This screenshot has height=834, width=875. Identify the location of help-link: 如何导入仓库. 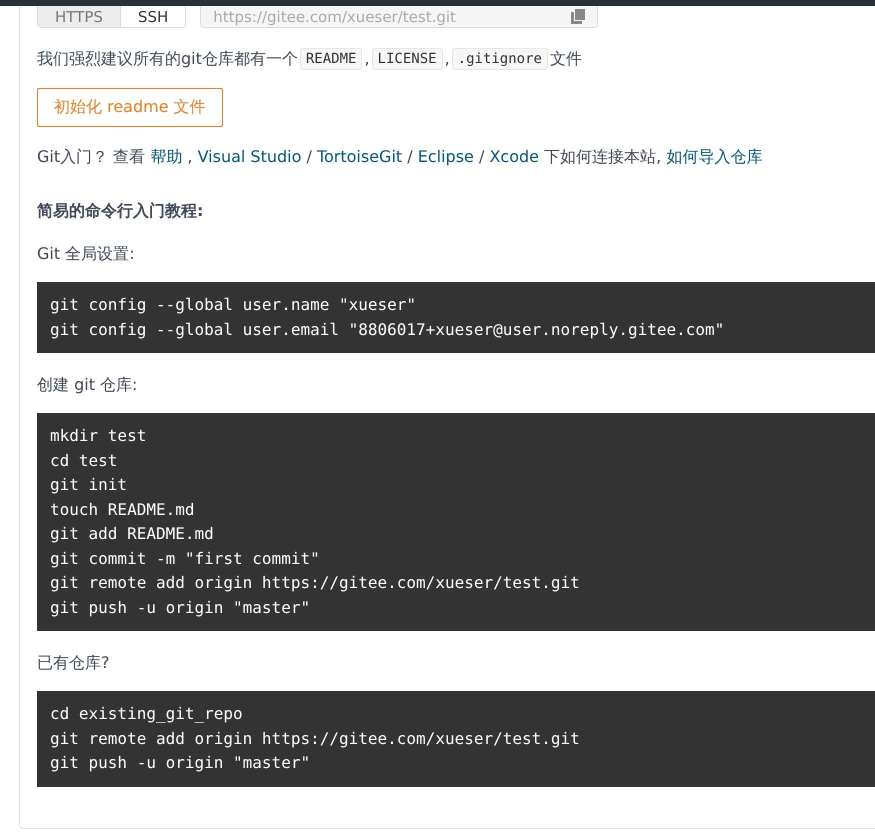
(714, 156).